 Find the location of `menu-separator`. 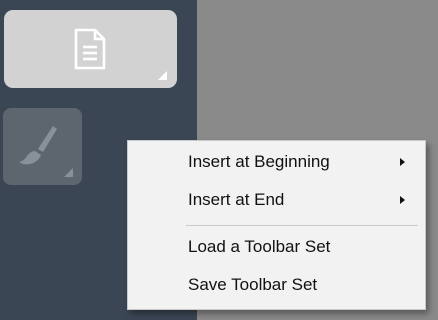

menu-separator is located at coordinates (302, 225).